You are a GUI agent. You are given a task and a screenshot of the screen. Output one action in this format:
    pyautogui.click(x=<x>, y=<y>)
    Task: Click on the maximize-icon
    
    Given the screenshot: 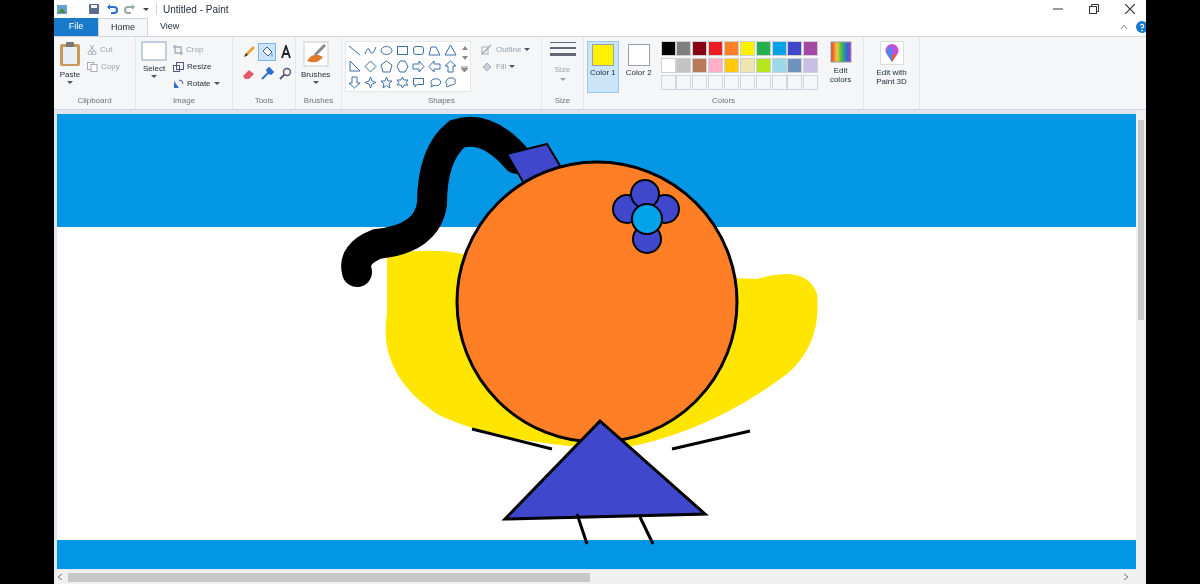 What is the action you would take?
    pyautogui.click(x=1094, y=9)
    